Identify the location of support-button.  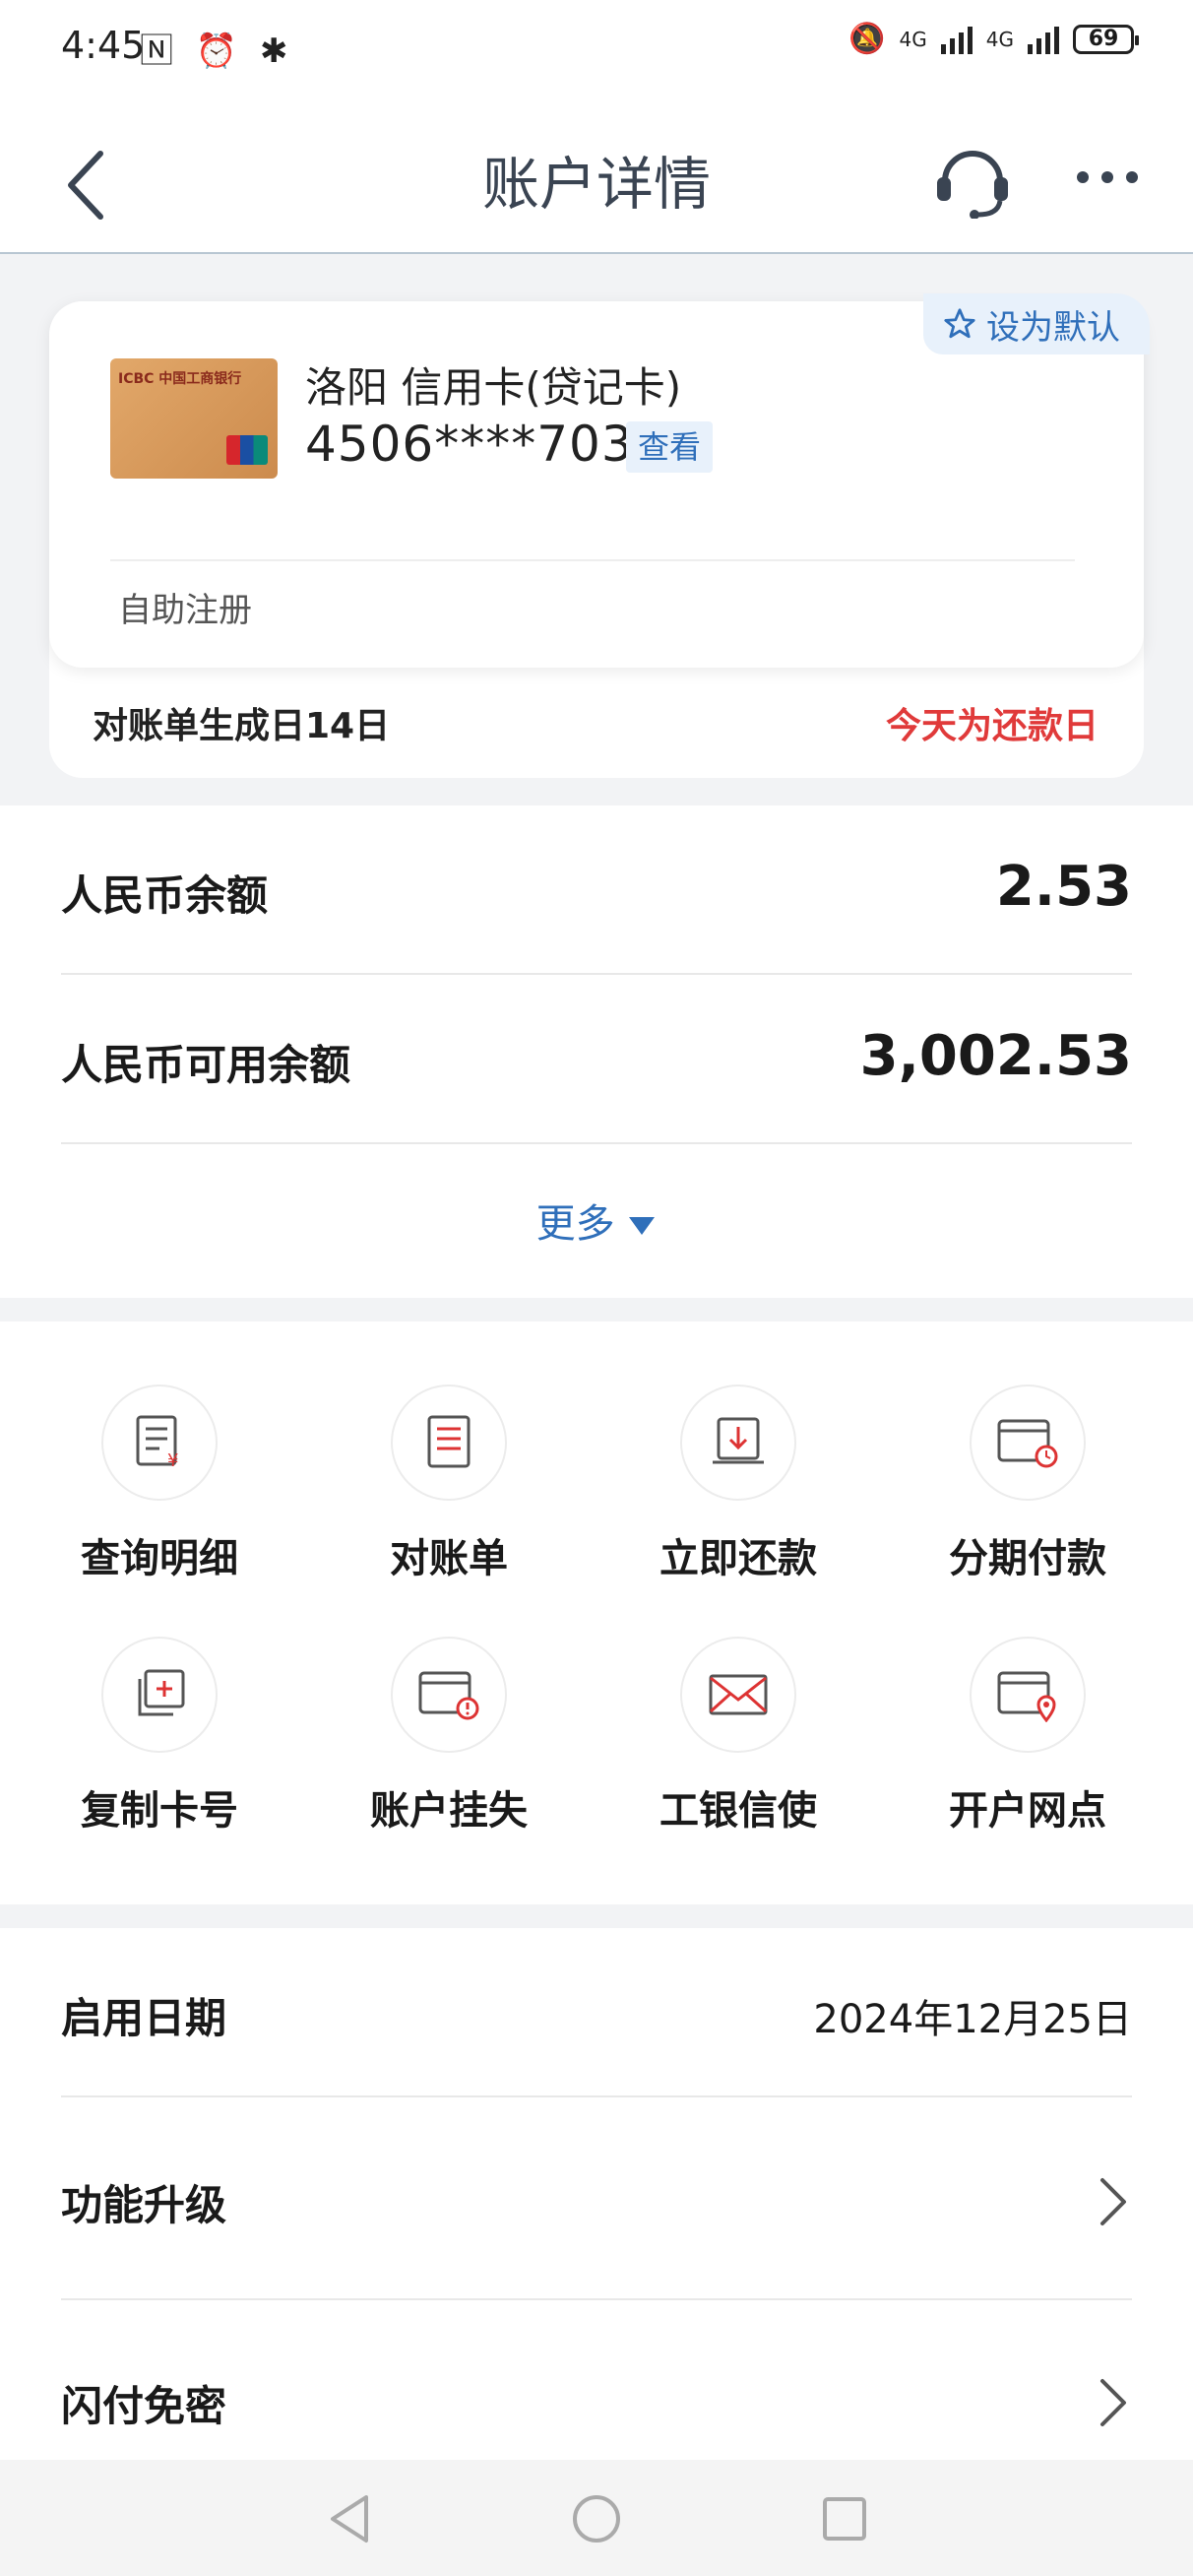
(972, 178).